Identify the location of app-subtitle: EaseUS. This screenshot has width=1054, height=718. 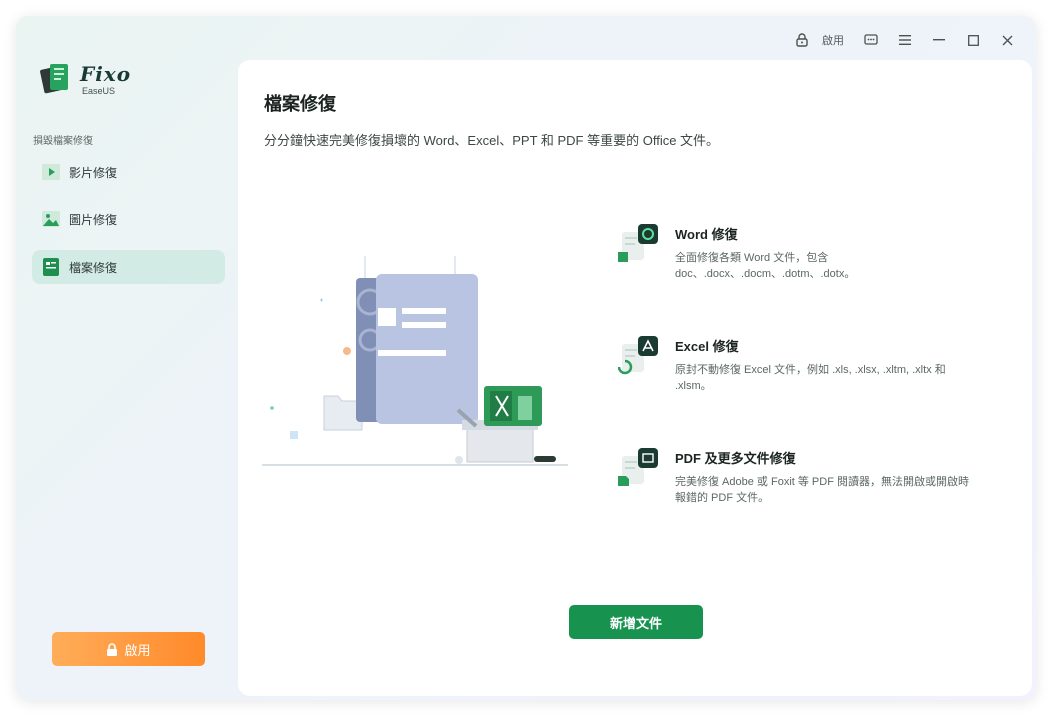
(99, 91).